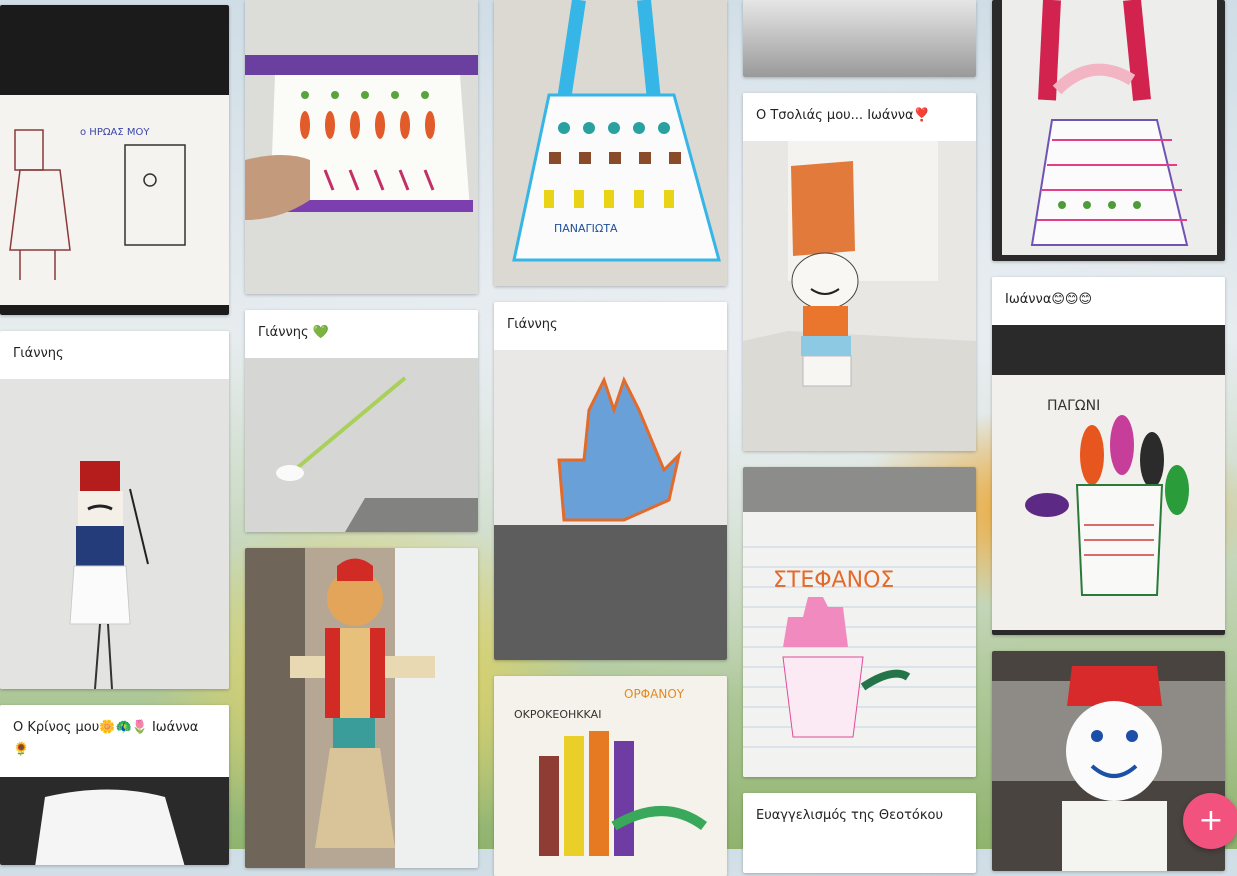 The width and height of the screenshot is (1237, 876). I want to click on post-card-giannis-heart: Γιάννης 💚, so click(361, 421).